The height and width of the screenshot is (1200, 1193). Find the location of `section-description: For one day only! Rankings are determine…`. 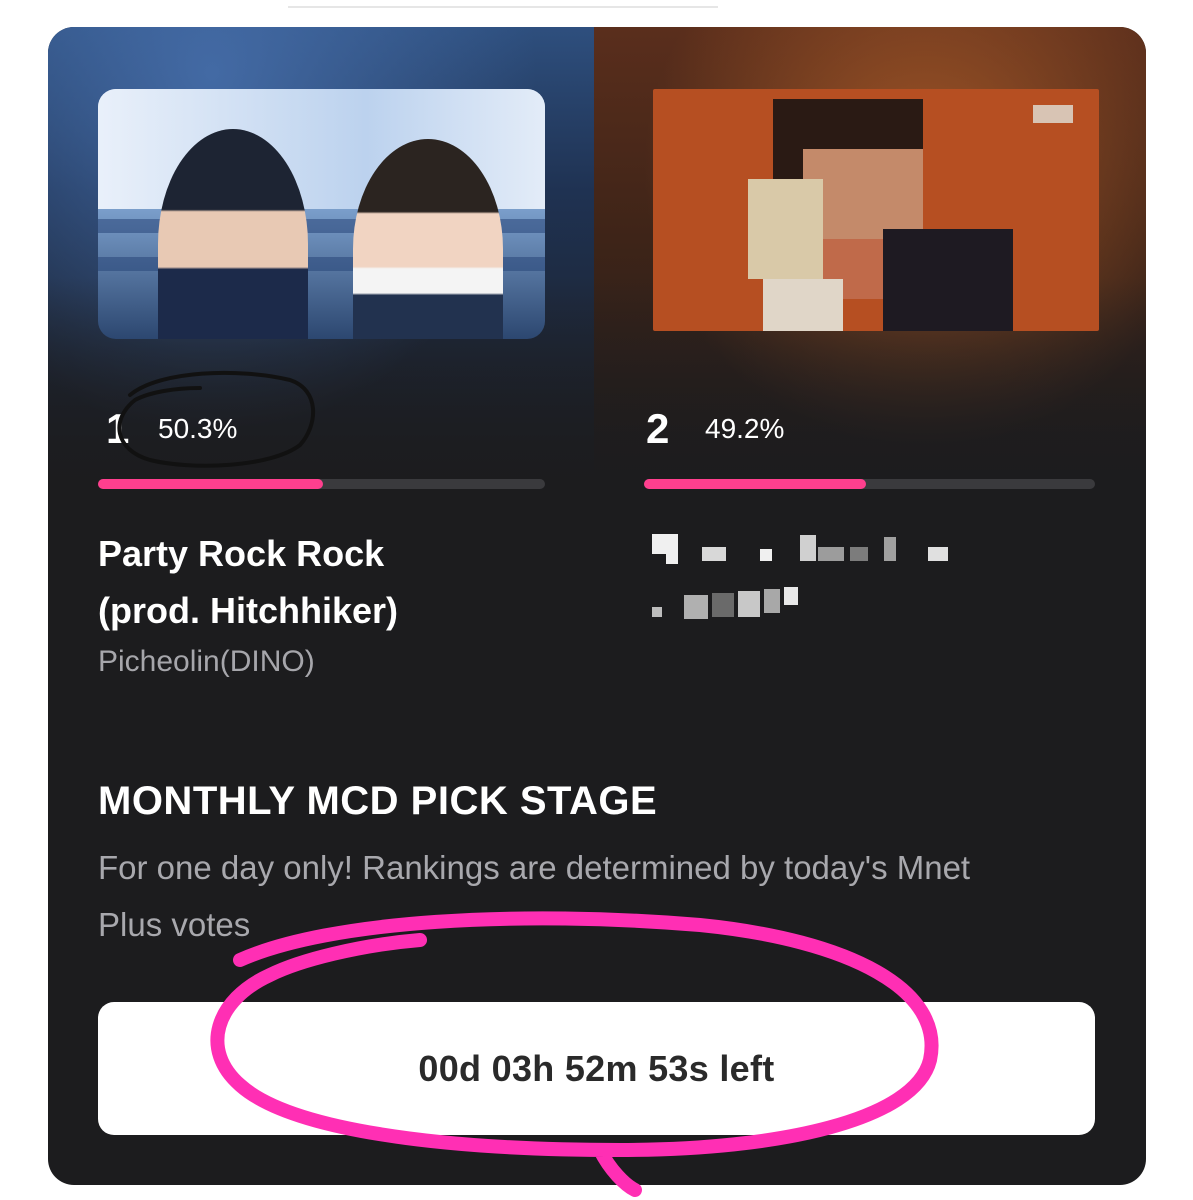

section-description: For one day only! Rankings are determine… is located at coordinates (534, 896).